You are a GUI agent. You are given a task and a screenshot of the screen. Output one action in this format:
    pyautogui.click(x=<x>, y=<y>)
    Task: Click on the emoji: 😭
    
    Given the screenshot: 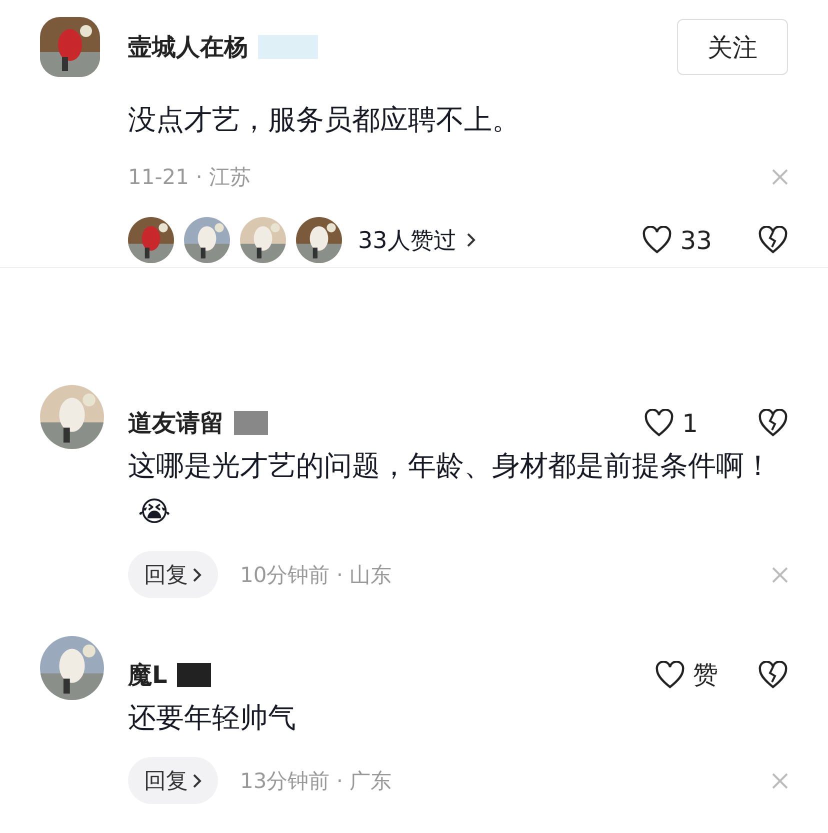 What is the action you would take?
    pyautogui.click(x=154, y=511)
    